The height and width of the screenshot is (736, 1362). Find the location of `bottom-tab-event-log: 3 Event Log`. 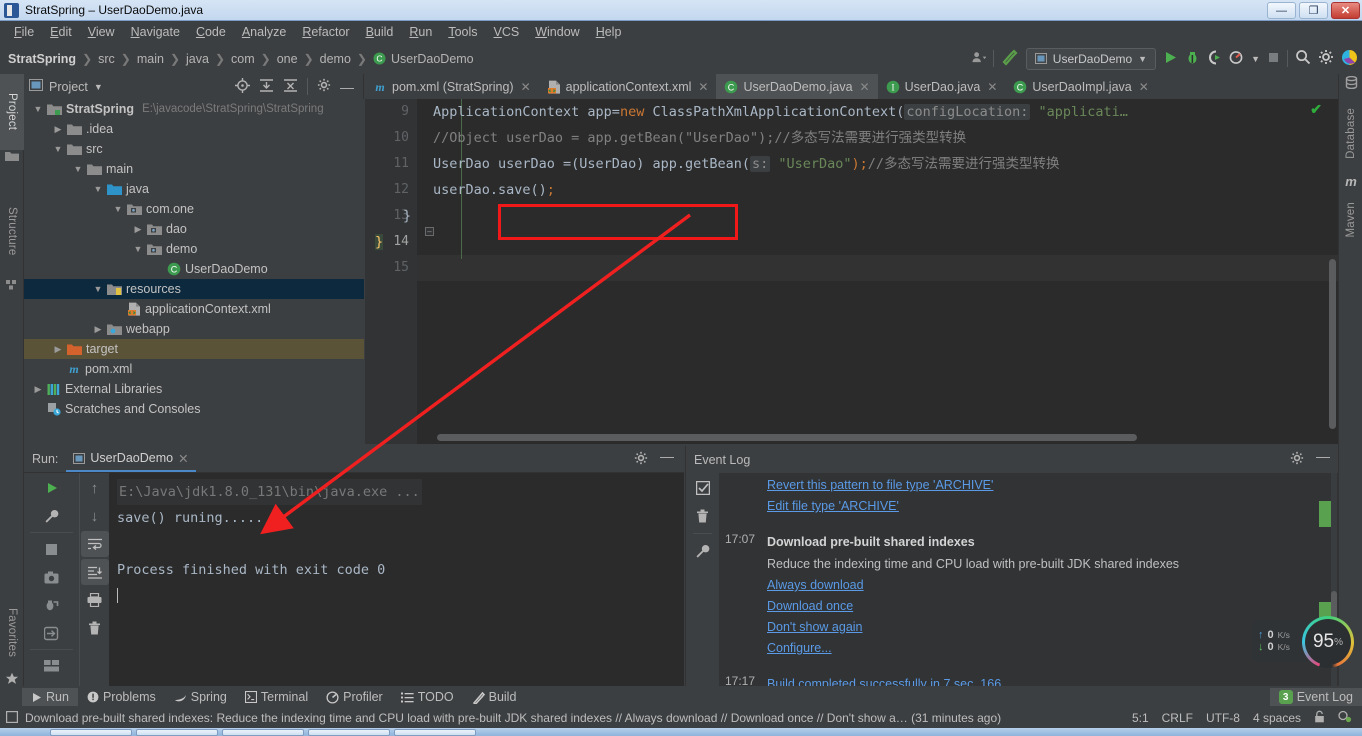

bottom-tab-event-log: 3 Event Log is located at coordinates (1315, 697).